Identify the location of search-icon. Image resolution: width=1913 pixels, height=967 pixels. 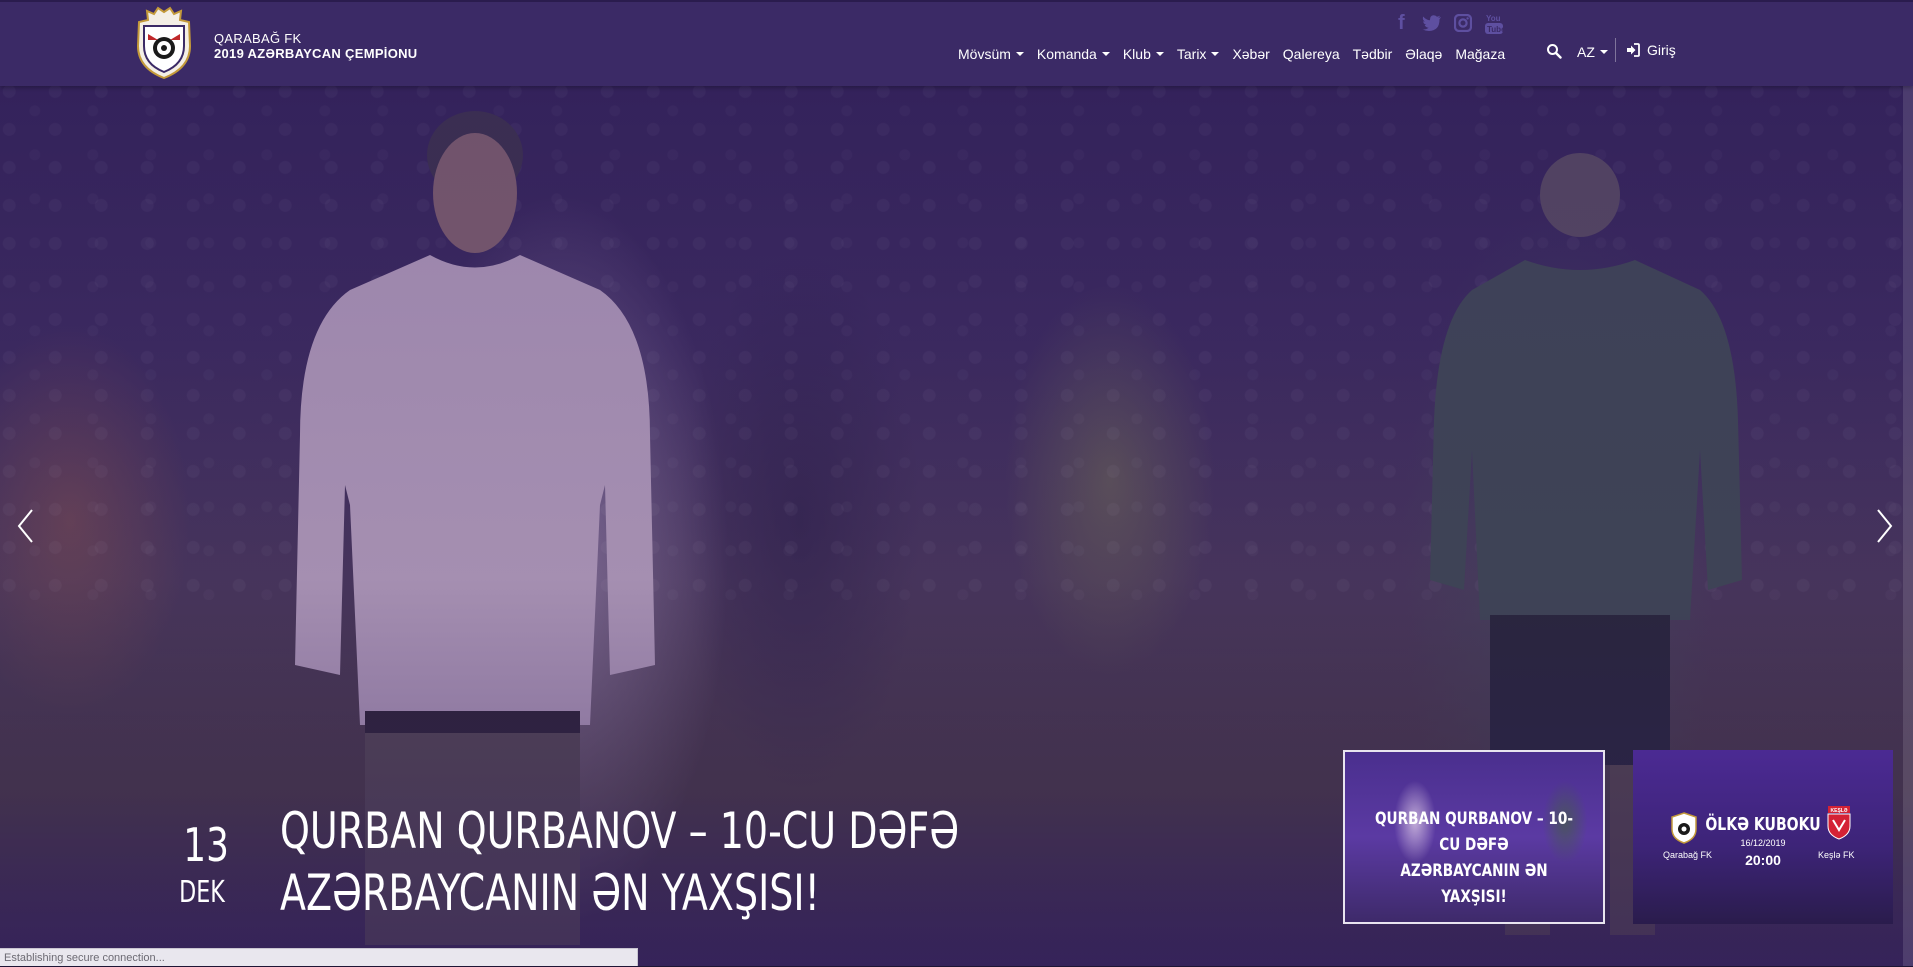
(1554, 51).